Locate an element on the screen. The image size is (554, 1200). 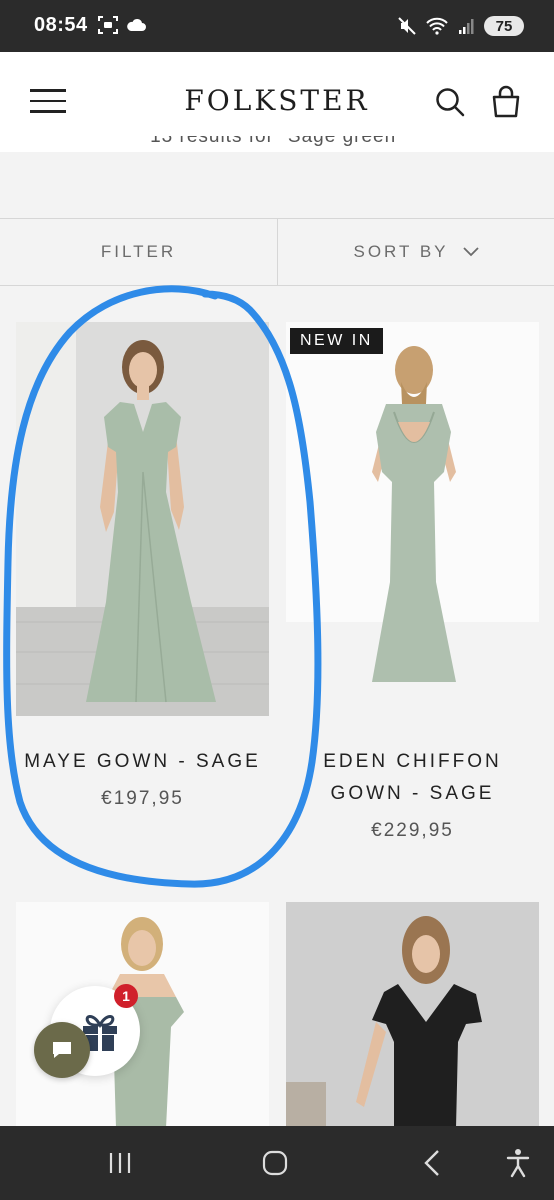
status-time: 08:54 is located at coordinates (61, 25).